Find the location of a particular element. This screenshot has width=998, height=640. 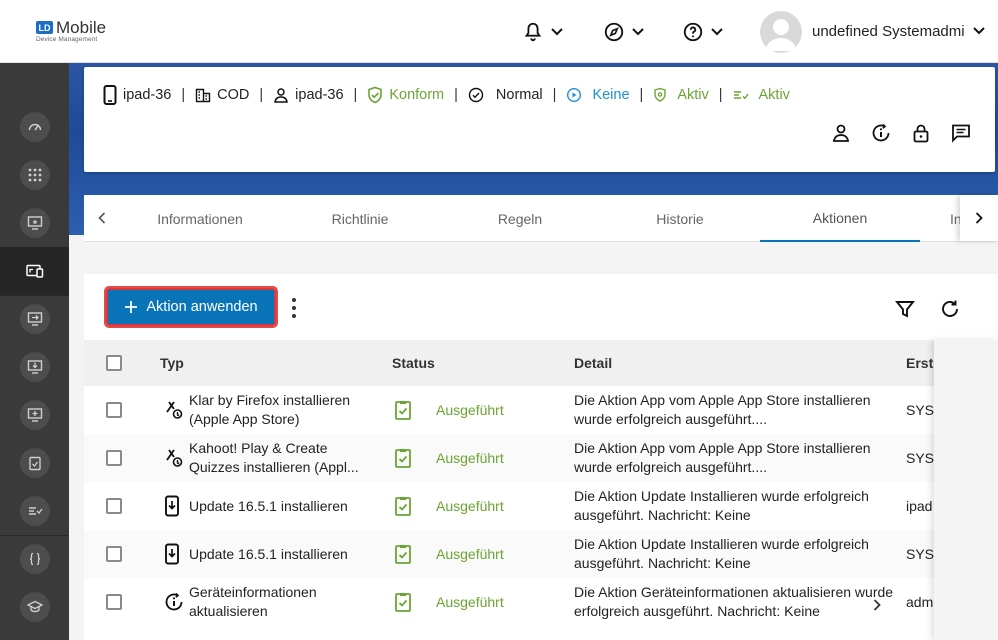

monitor-arrow-icon is located at coordinates (34, 319).